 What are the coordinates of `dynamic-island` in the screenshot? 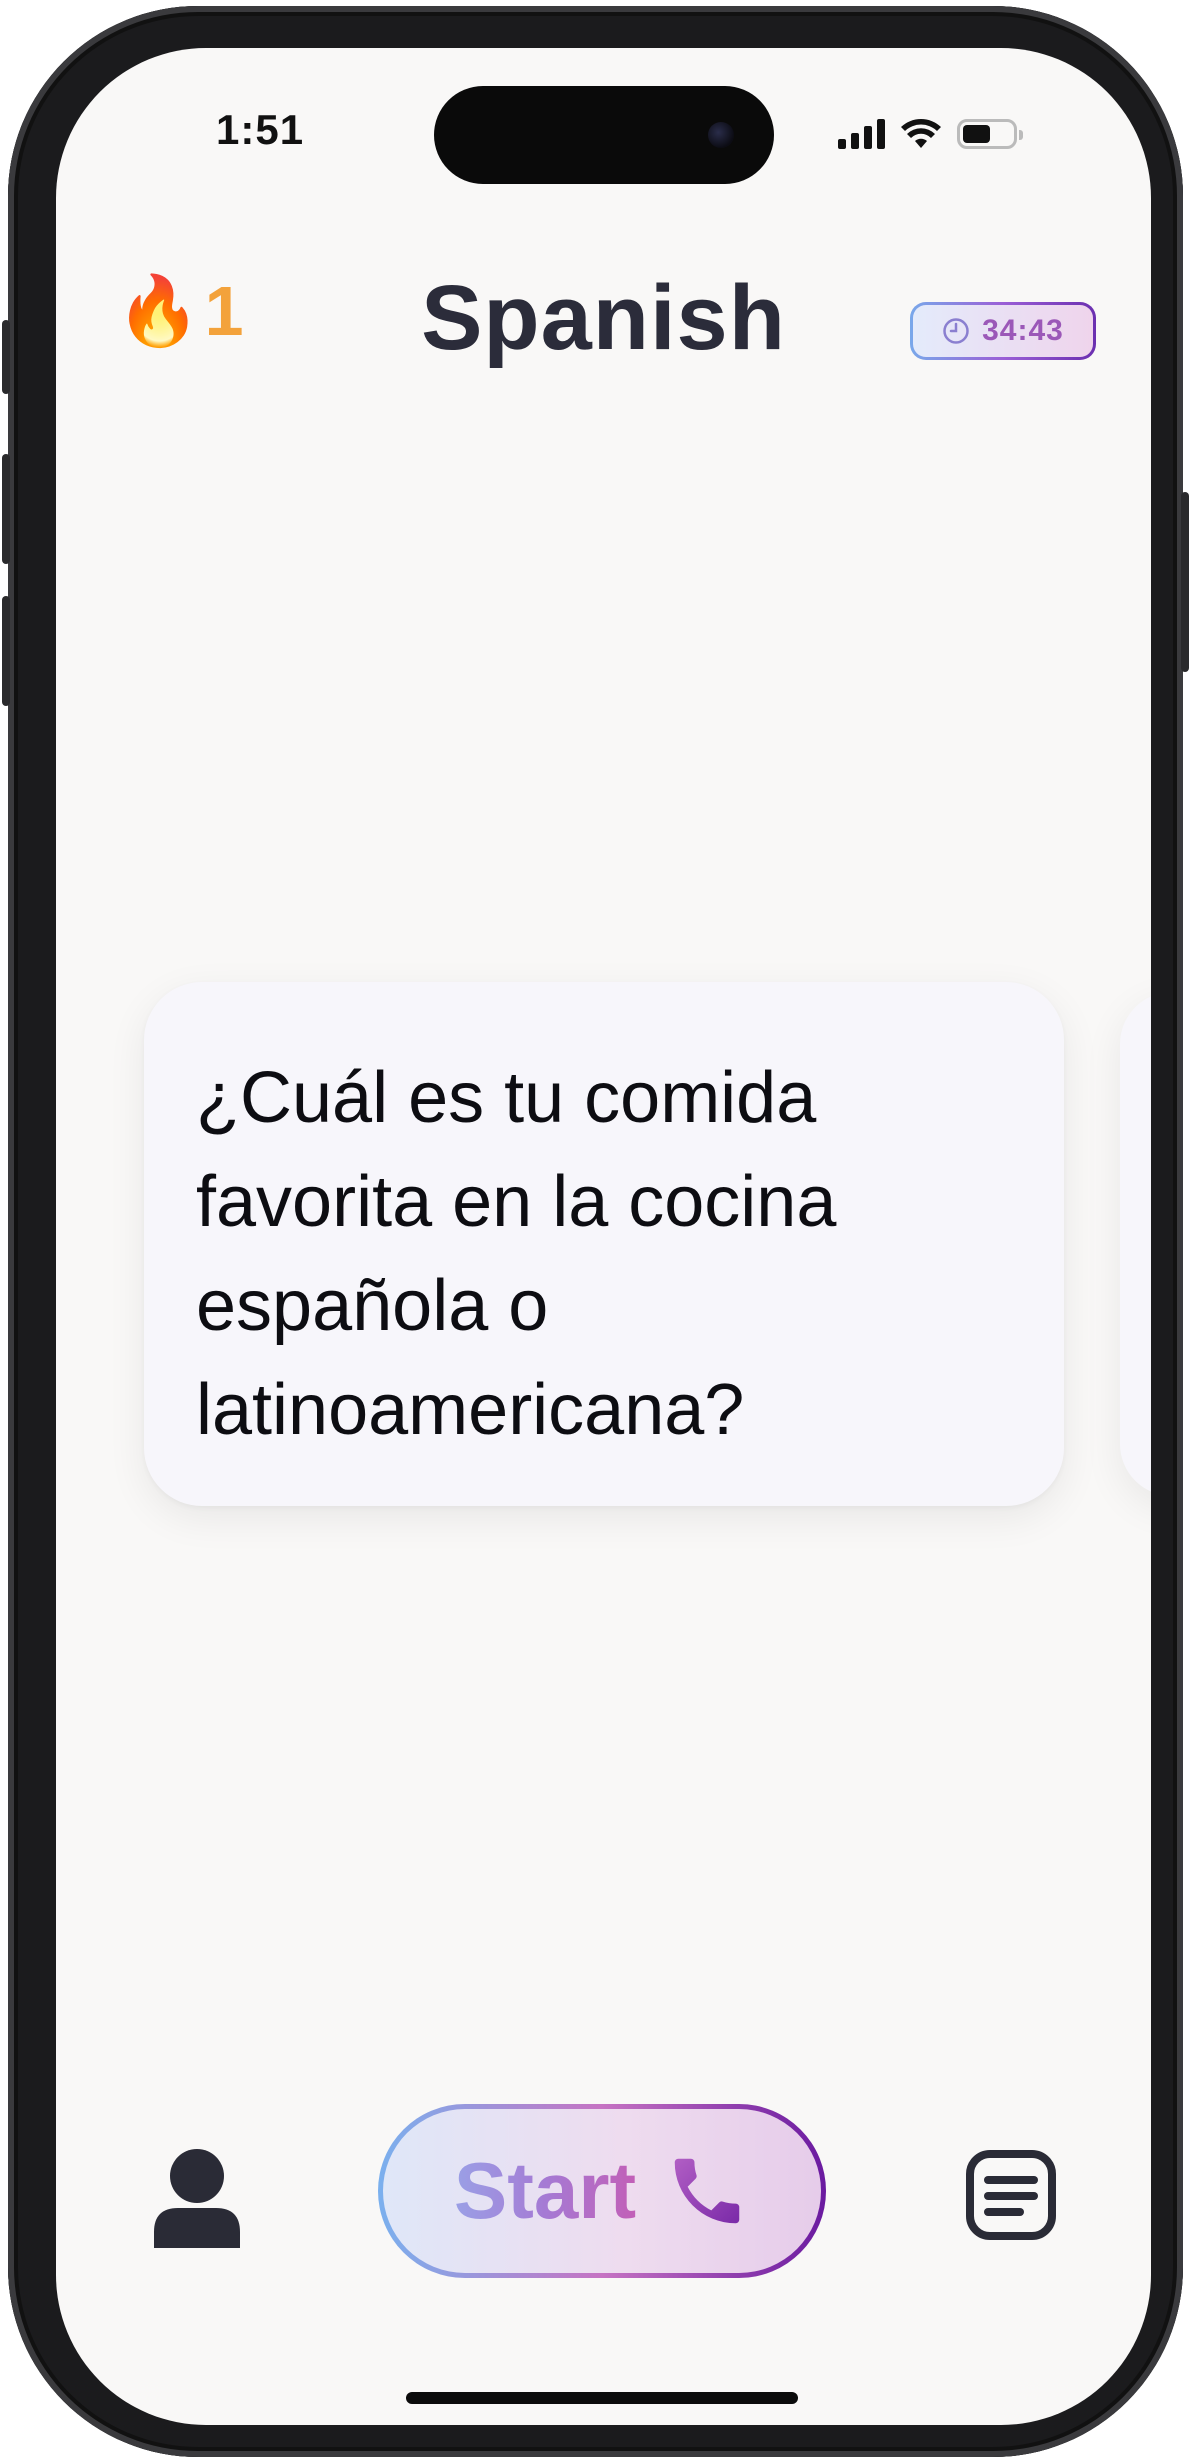 It's located at (604, 135).